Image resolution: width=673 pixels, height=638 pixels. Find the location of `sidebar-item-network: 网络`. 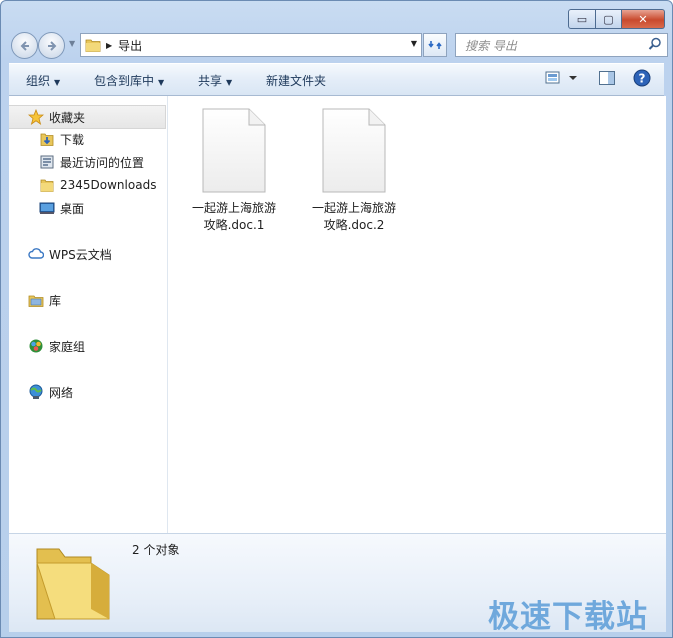

sidebar-item-network: 网络 is located at coordinates (41, 392).